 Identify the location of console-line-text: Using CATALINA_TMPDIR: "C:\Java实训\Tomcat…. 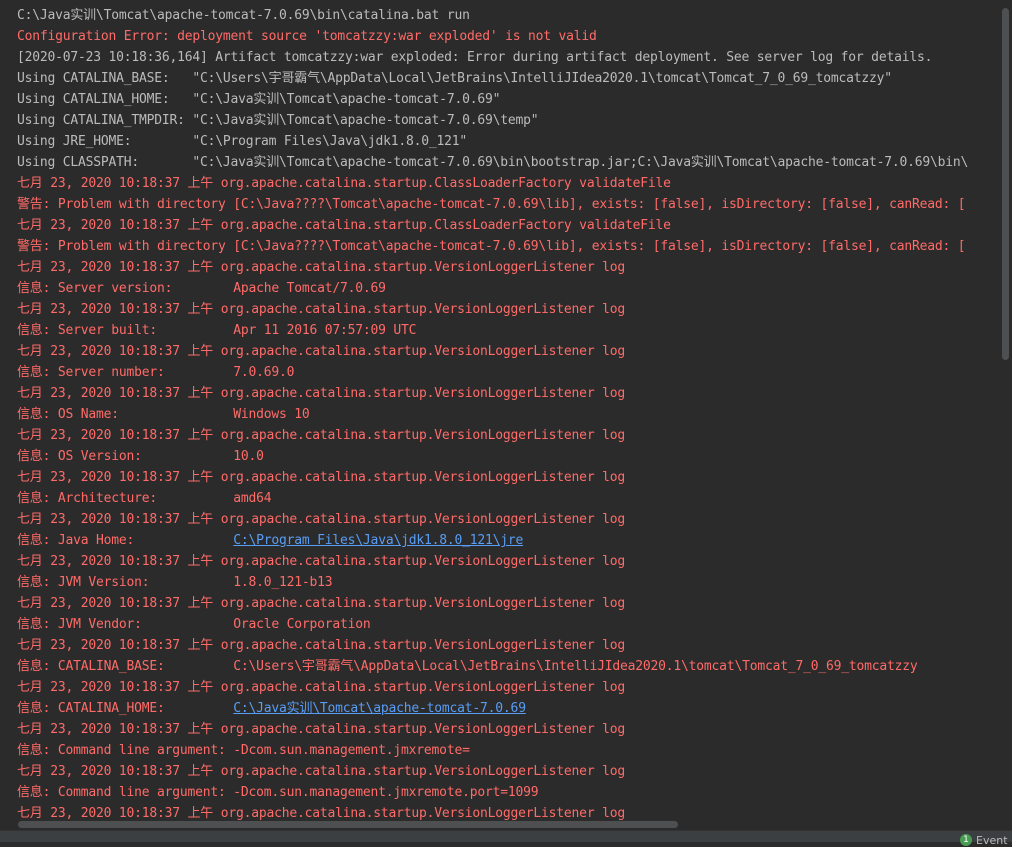
(278, 120).